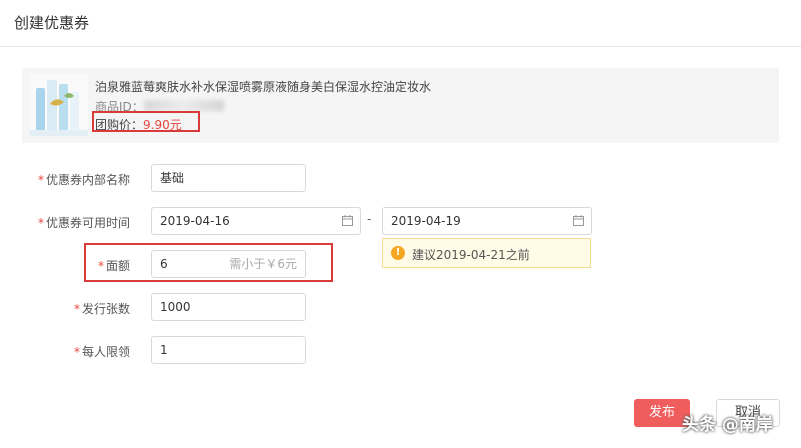  Describe the element at coordinates (195, 221) in the screenshot. I see `start-date-value: 2019-04-16` at that location.